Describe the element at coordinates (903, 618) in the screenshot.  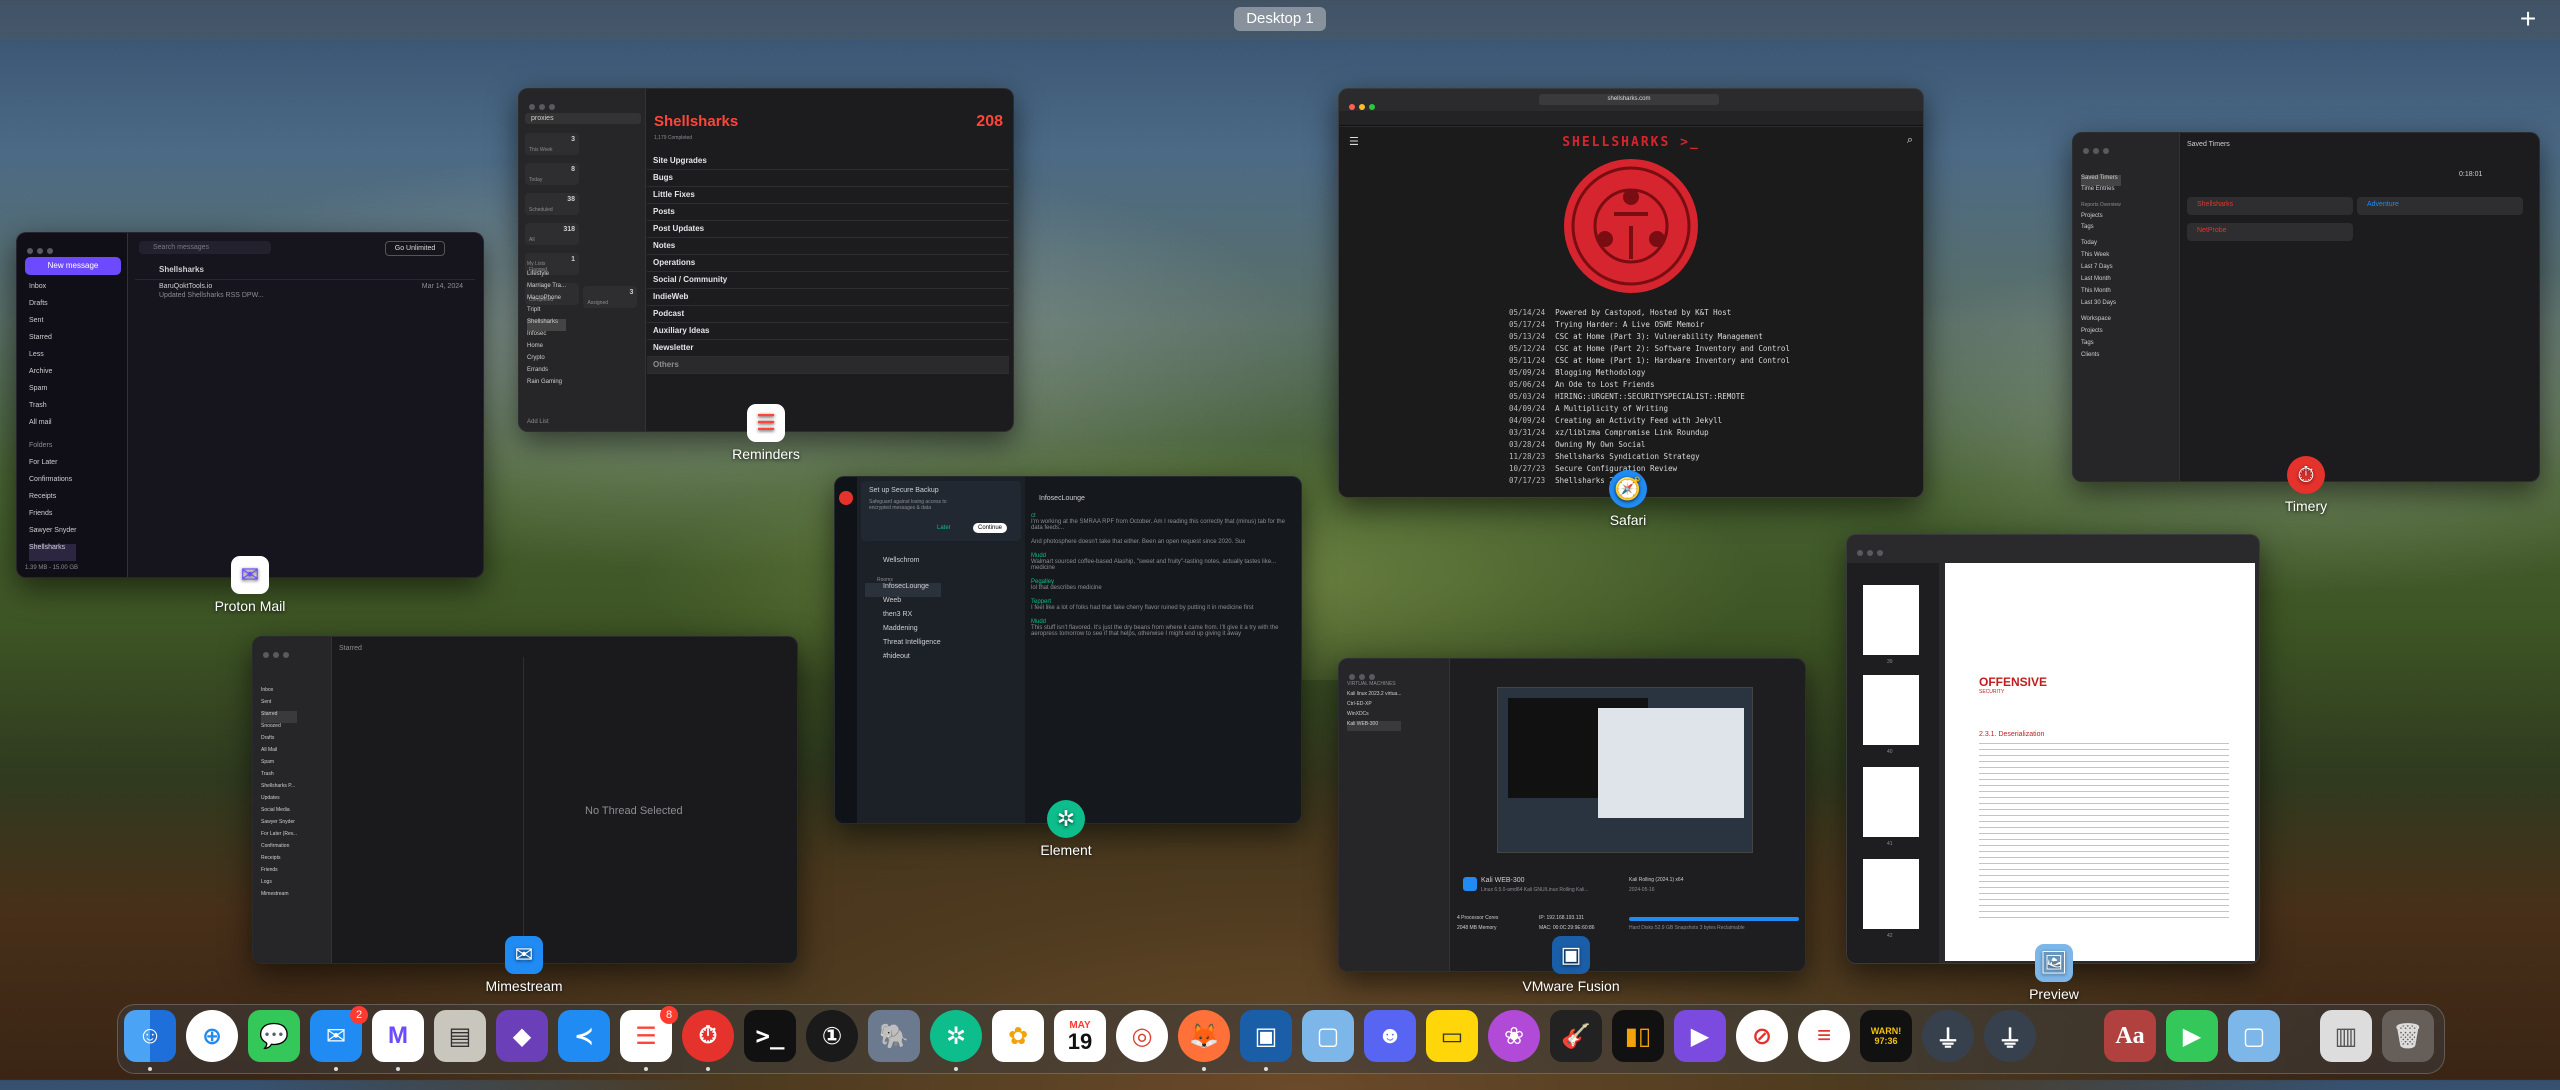
I see `room-item: then3 RX` at that location.